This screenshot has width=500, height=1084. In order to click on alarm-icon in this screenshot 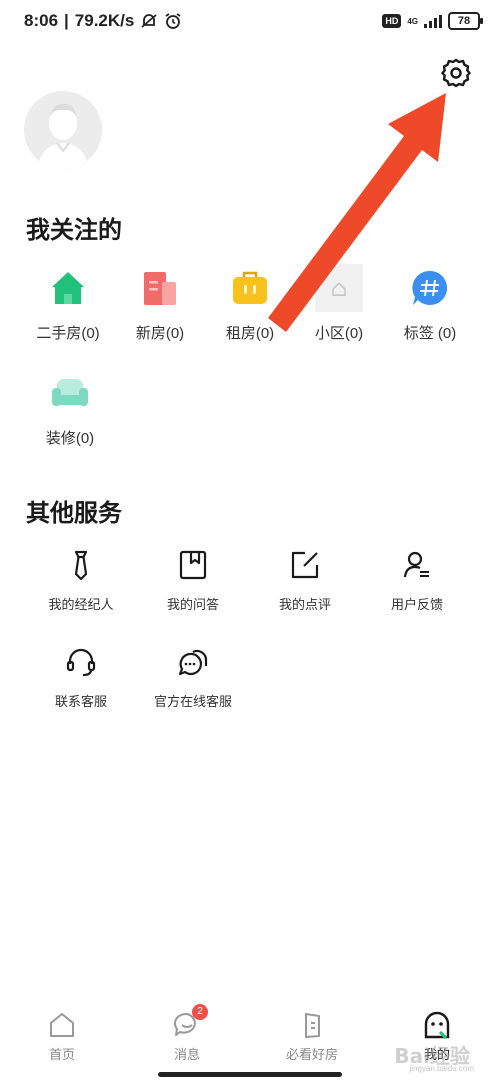, I will do `click(173, 21)`.